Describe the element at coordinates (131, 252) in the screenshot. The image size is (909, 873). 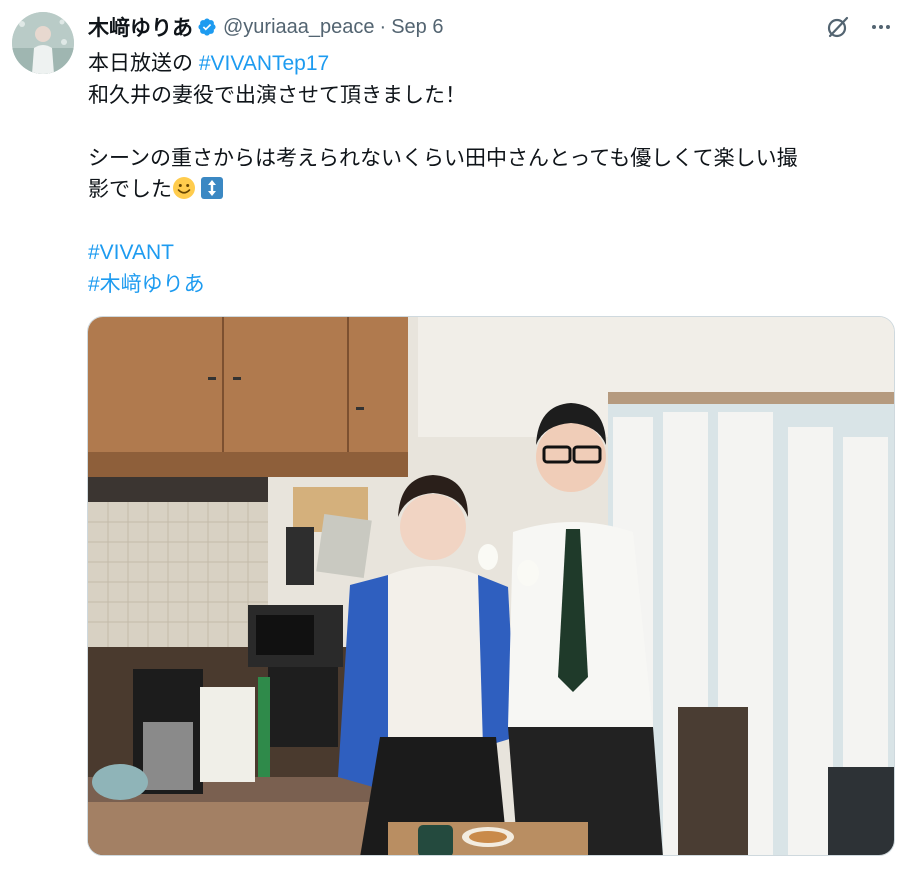
I see `hashtag-vivant: #VIVANT` at that location.